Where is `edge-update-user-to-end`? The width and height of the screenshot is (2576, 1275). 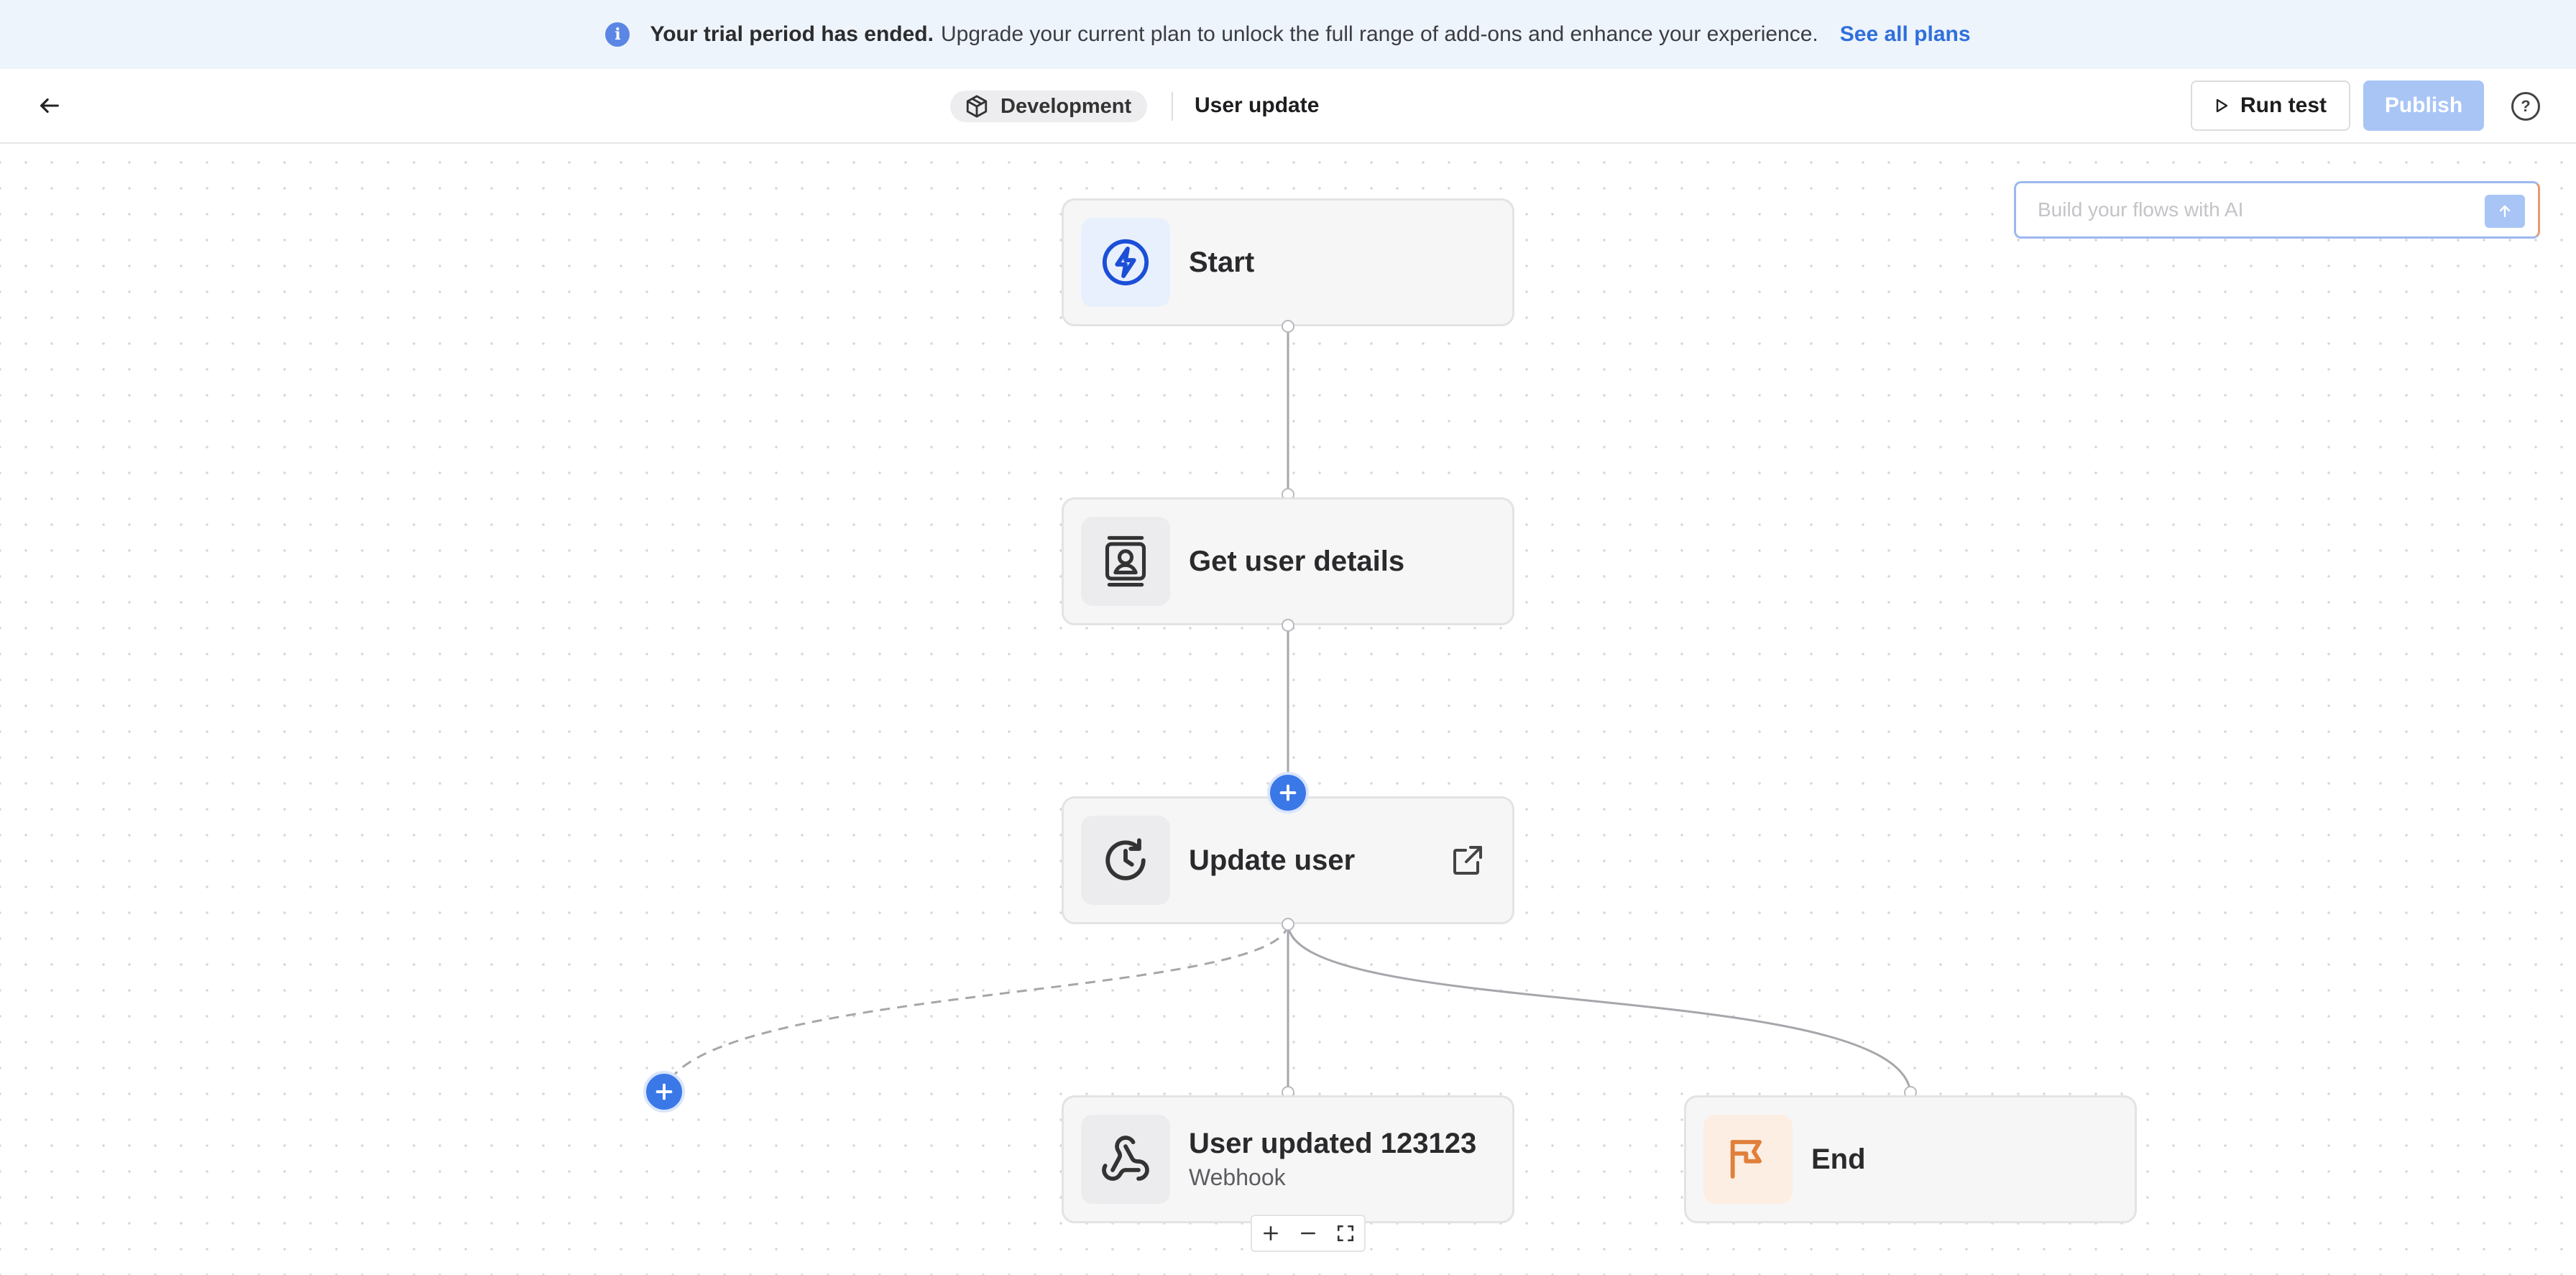 edge-update-user-to-end is located at coordinates (1599, 1008).